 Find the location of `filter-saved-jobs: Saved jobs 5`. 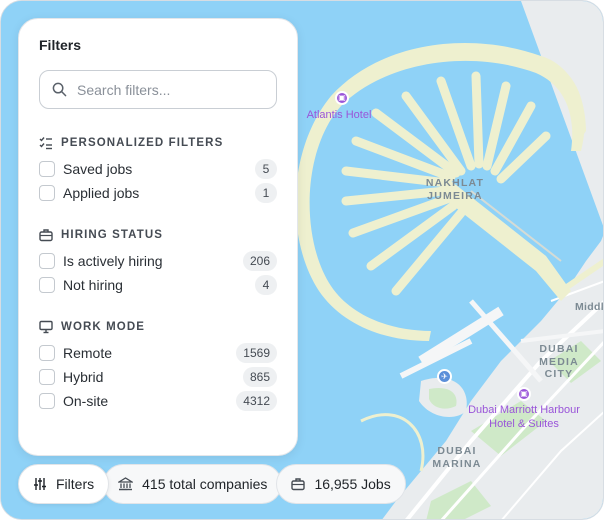

filter-saved-jobs: Saved jobs 5 is located at coordinates (158, 169).